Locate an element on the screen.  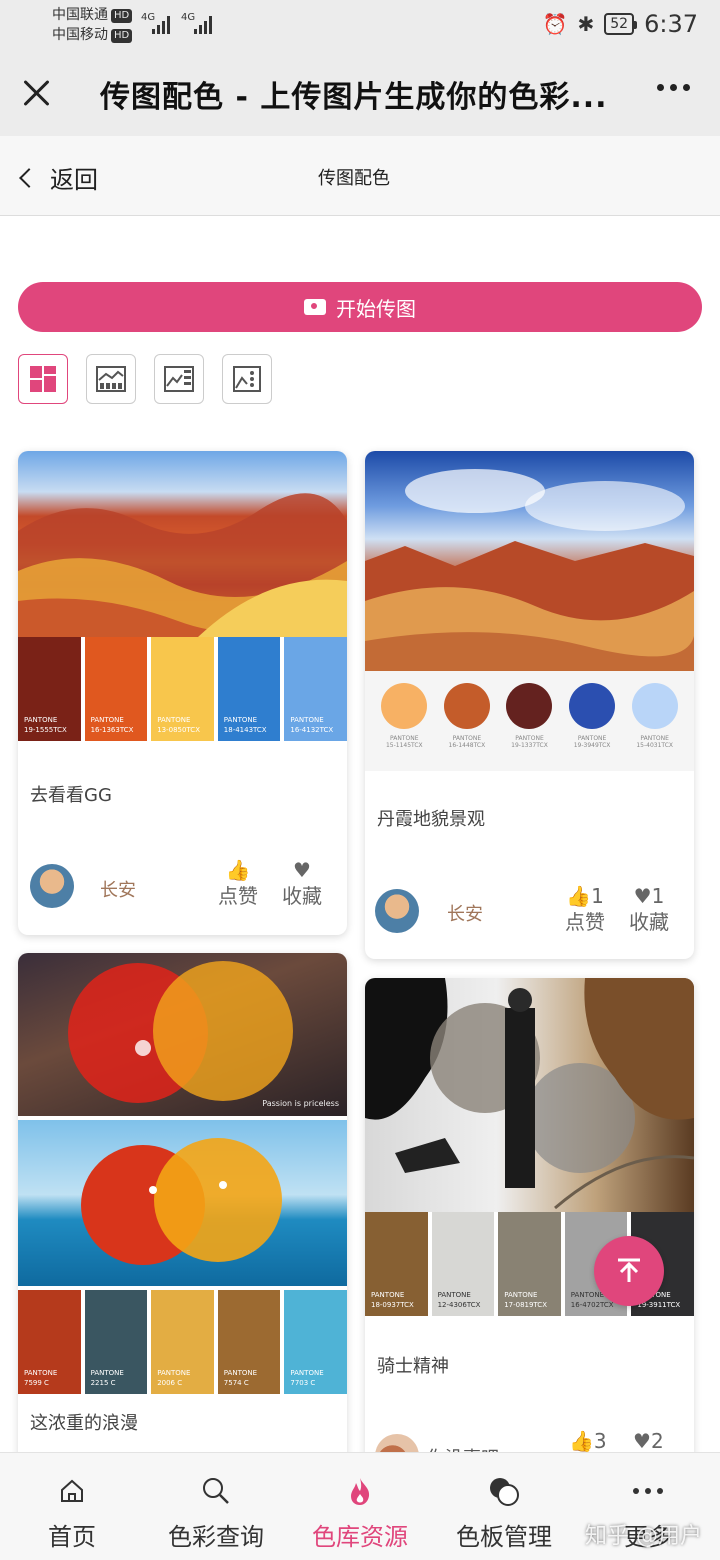
color-swatch: PANTONE 2006 C is located at coordinates (182, 1342).